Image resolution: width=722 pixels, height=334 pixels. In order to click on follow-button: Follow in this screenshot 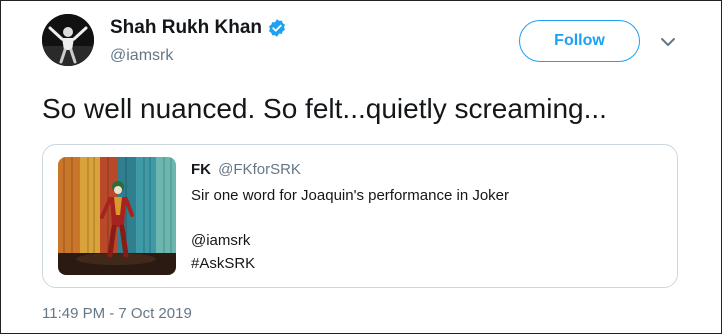, I will do `click(579, 41)`.